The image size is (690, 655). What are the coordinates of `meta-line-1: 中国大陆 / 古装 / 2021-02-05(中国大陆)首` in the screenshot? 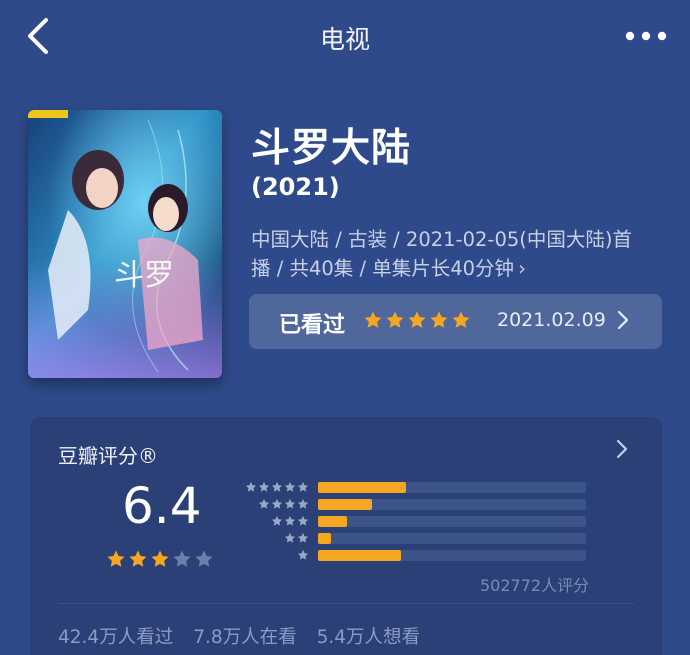 It's located at (441, 239).